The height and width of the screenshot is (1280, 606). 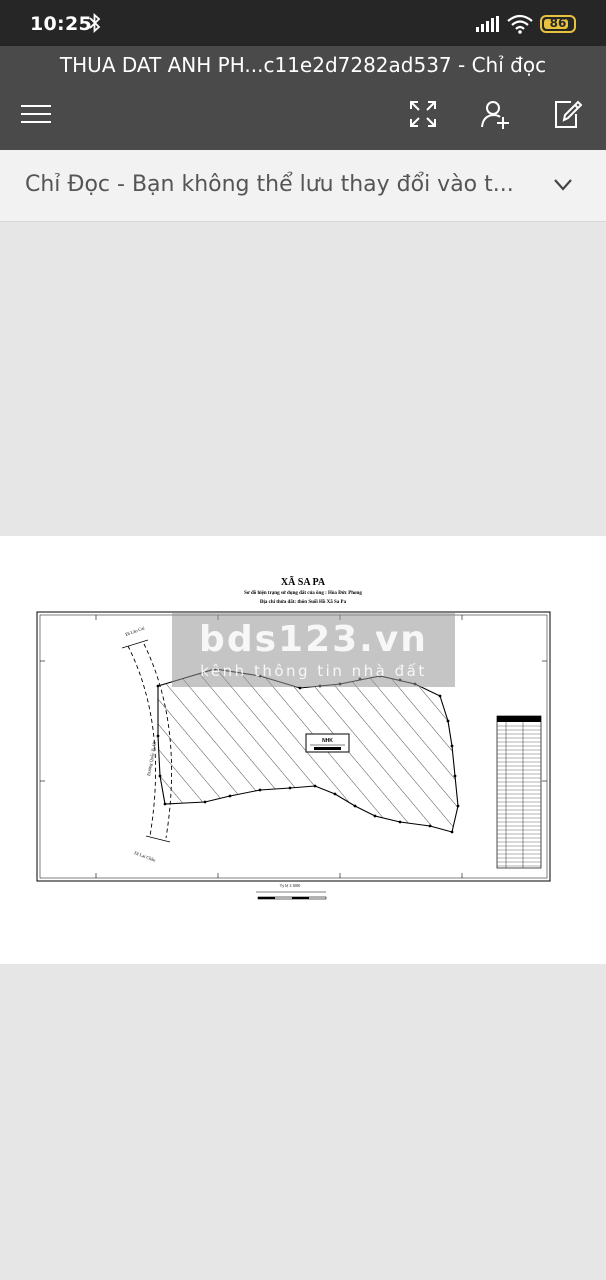 I want to click on map-title: XÃ SA PA, so click(x=303, y=582).